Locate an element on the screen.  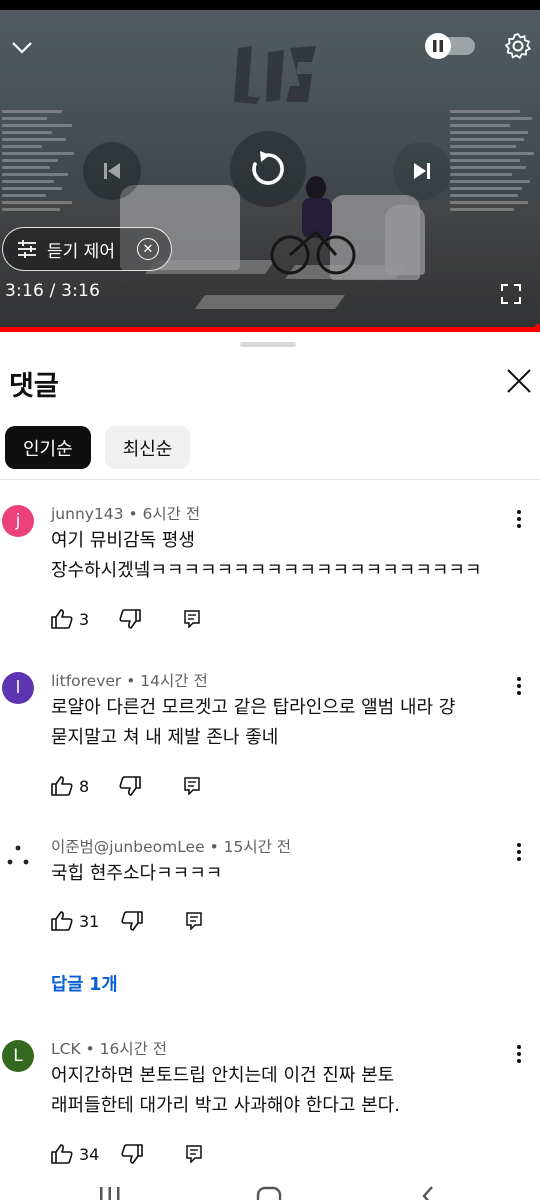
comment-author: junny143 is located at coordinates (87, 514).